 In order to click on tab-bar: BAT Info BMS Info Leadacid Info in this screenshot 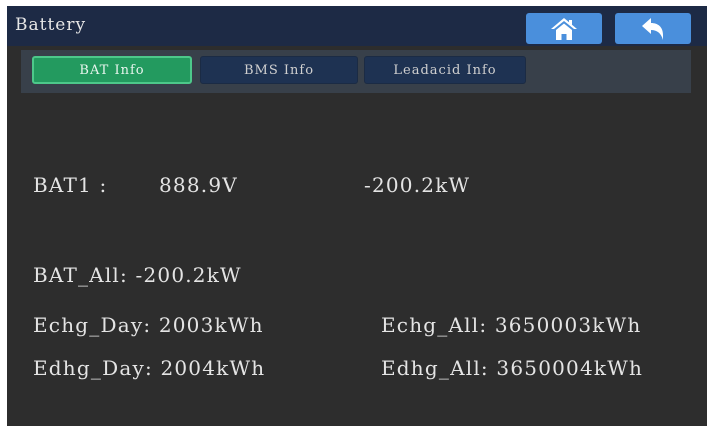, I will do `click(356, 71)`.